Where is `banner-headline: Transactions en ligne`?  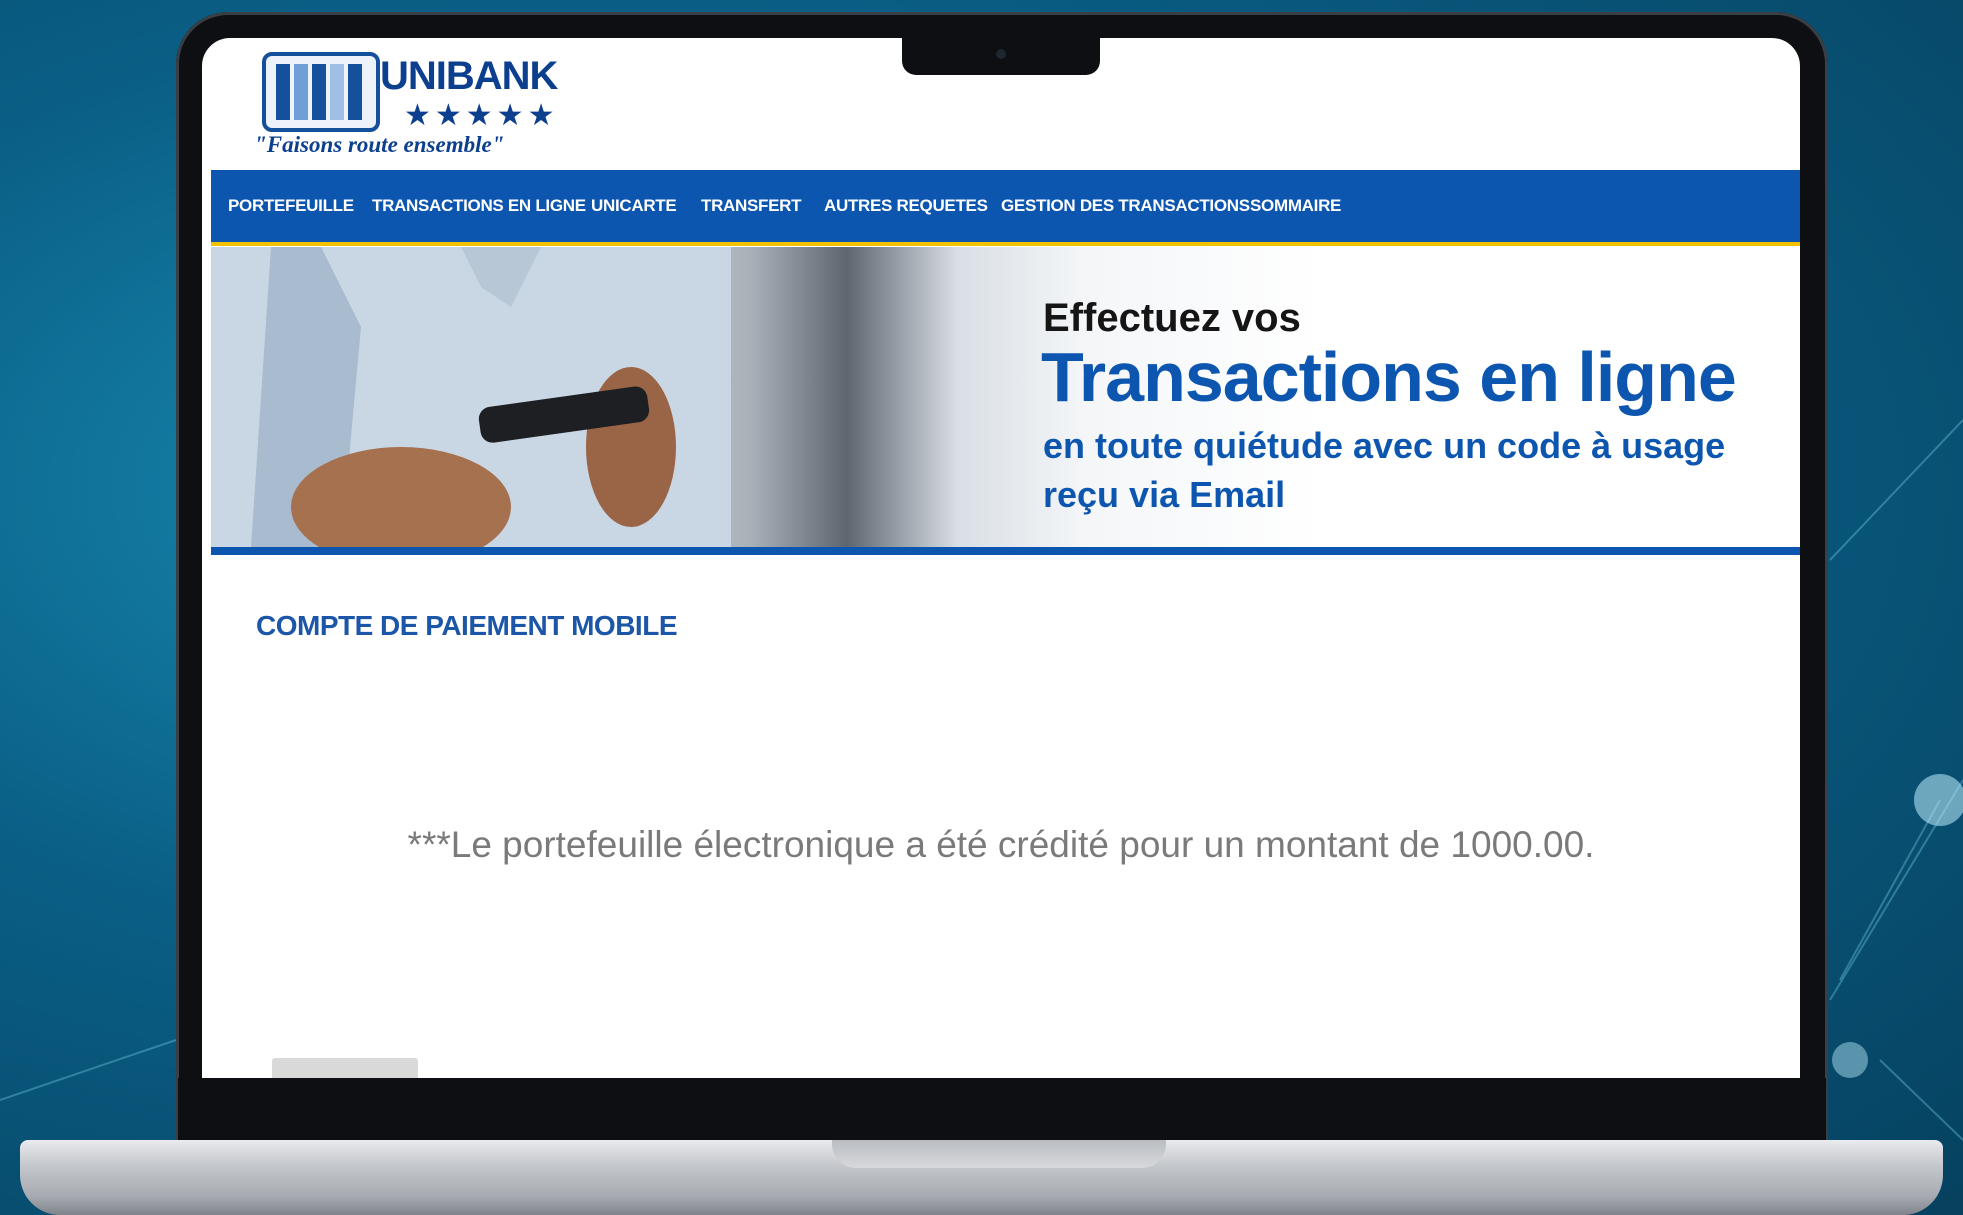 banner-headline: Transactions en ligne is located at coordinates (1389, 377).